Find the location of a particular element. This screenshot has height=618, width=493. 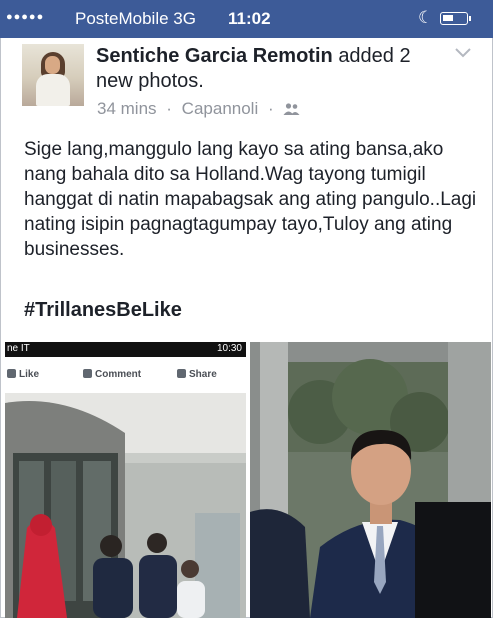

like-label: Like is located at coordinates (29, 374).